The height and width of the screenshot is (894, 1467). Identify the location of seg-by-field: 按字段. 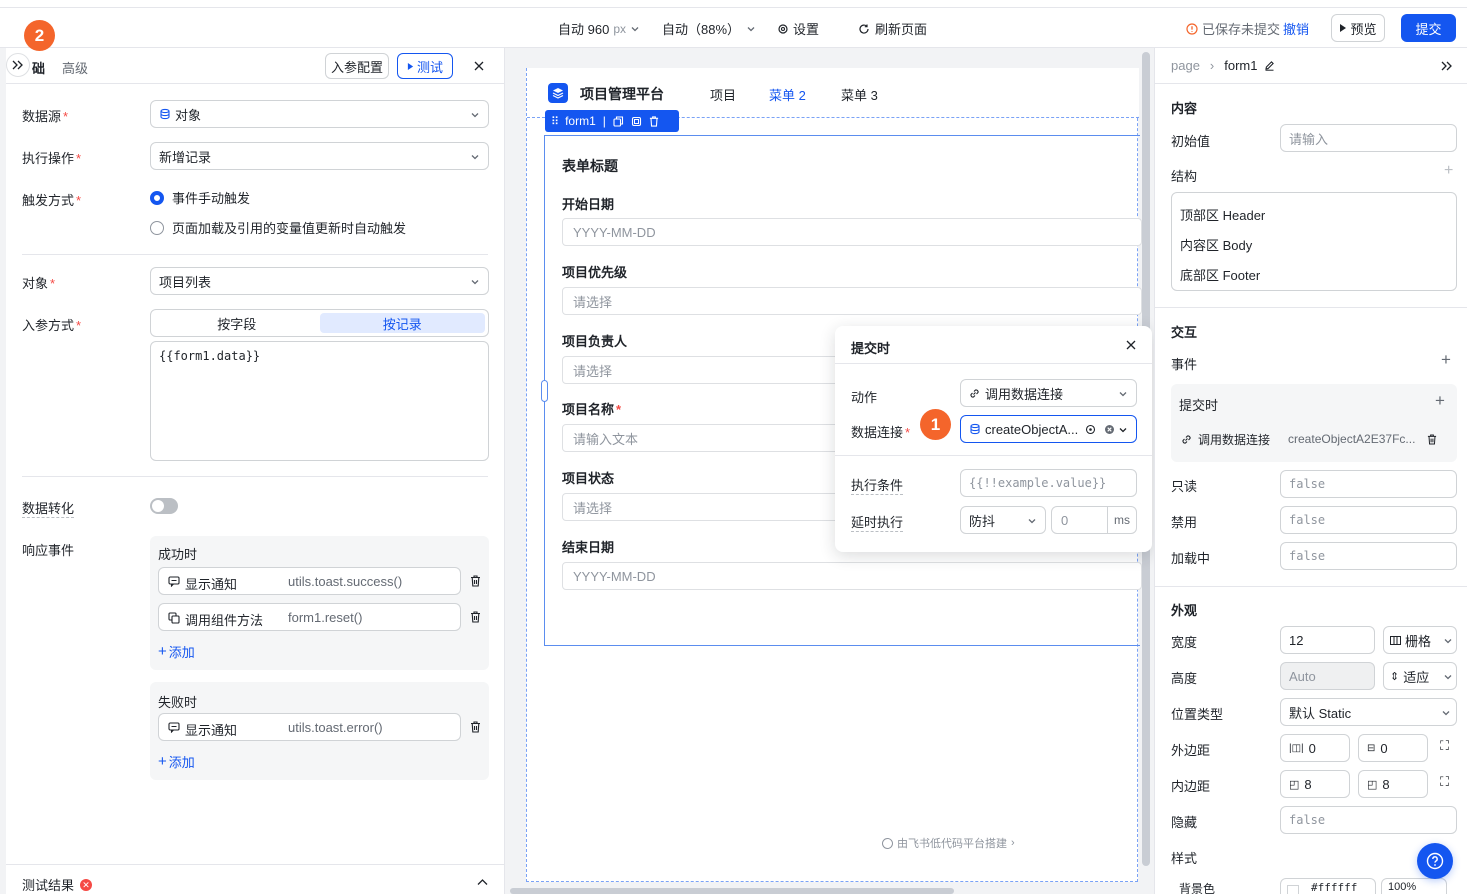
(237, 323).